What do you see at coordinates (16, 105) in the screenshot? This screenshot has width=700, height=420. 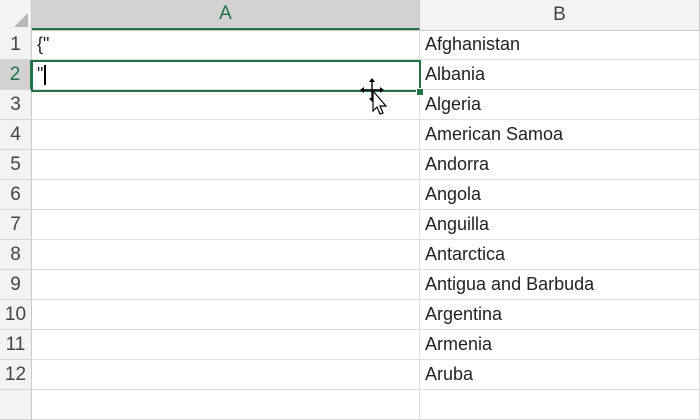 I see `row-header-3: 3` at bounding box center [16, 105].